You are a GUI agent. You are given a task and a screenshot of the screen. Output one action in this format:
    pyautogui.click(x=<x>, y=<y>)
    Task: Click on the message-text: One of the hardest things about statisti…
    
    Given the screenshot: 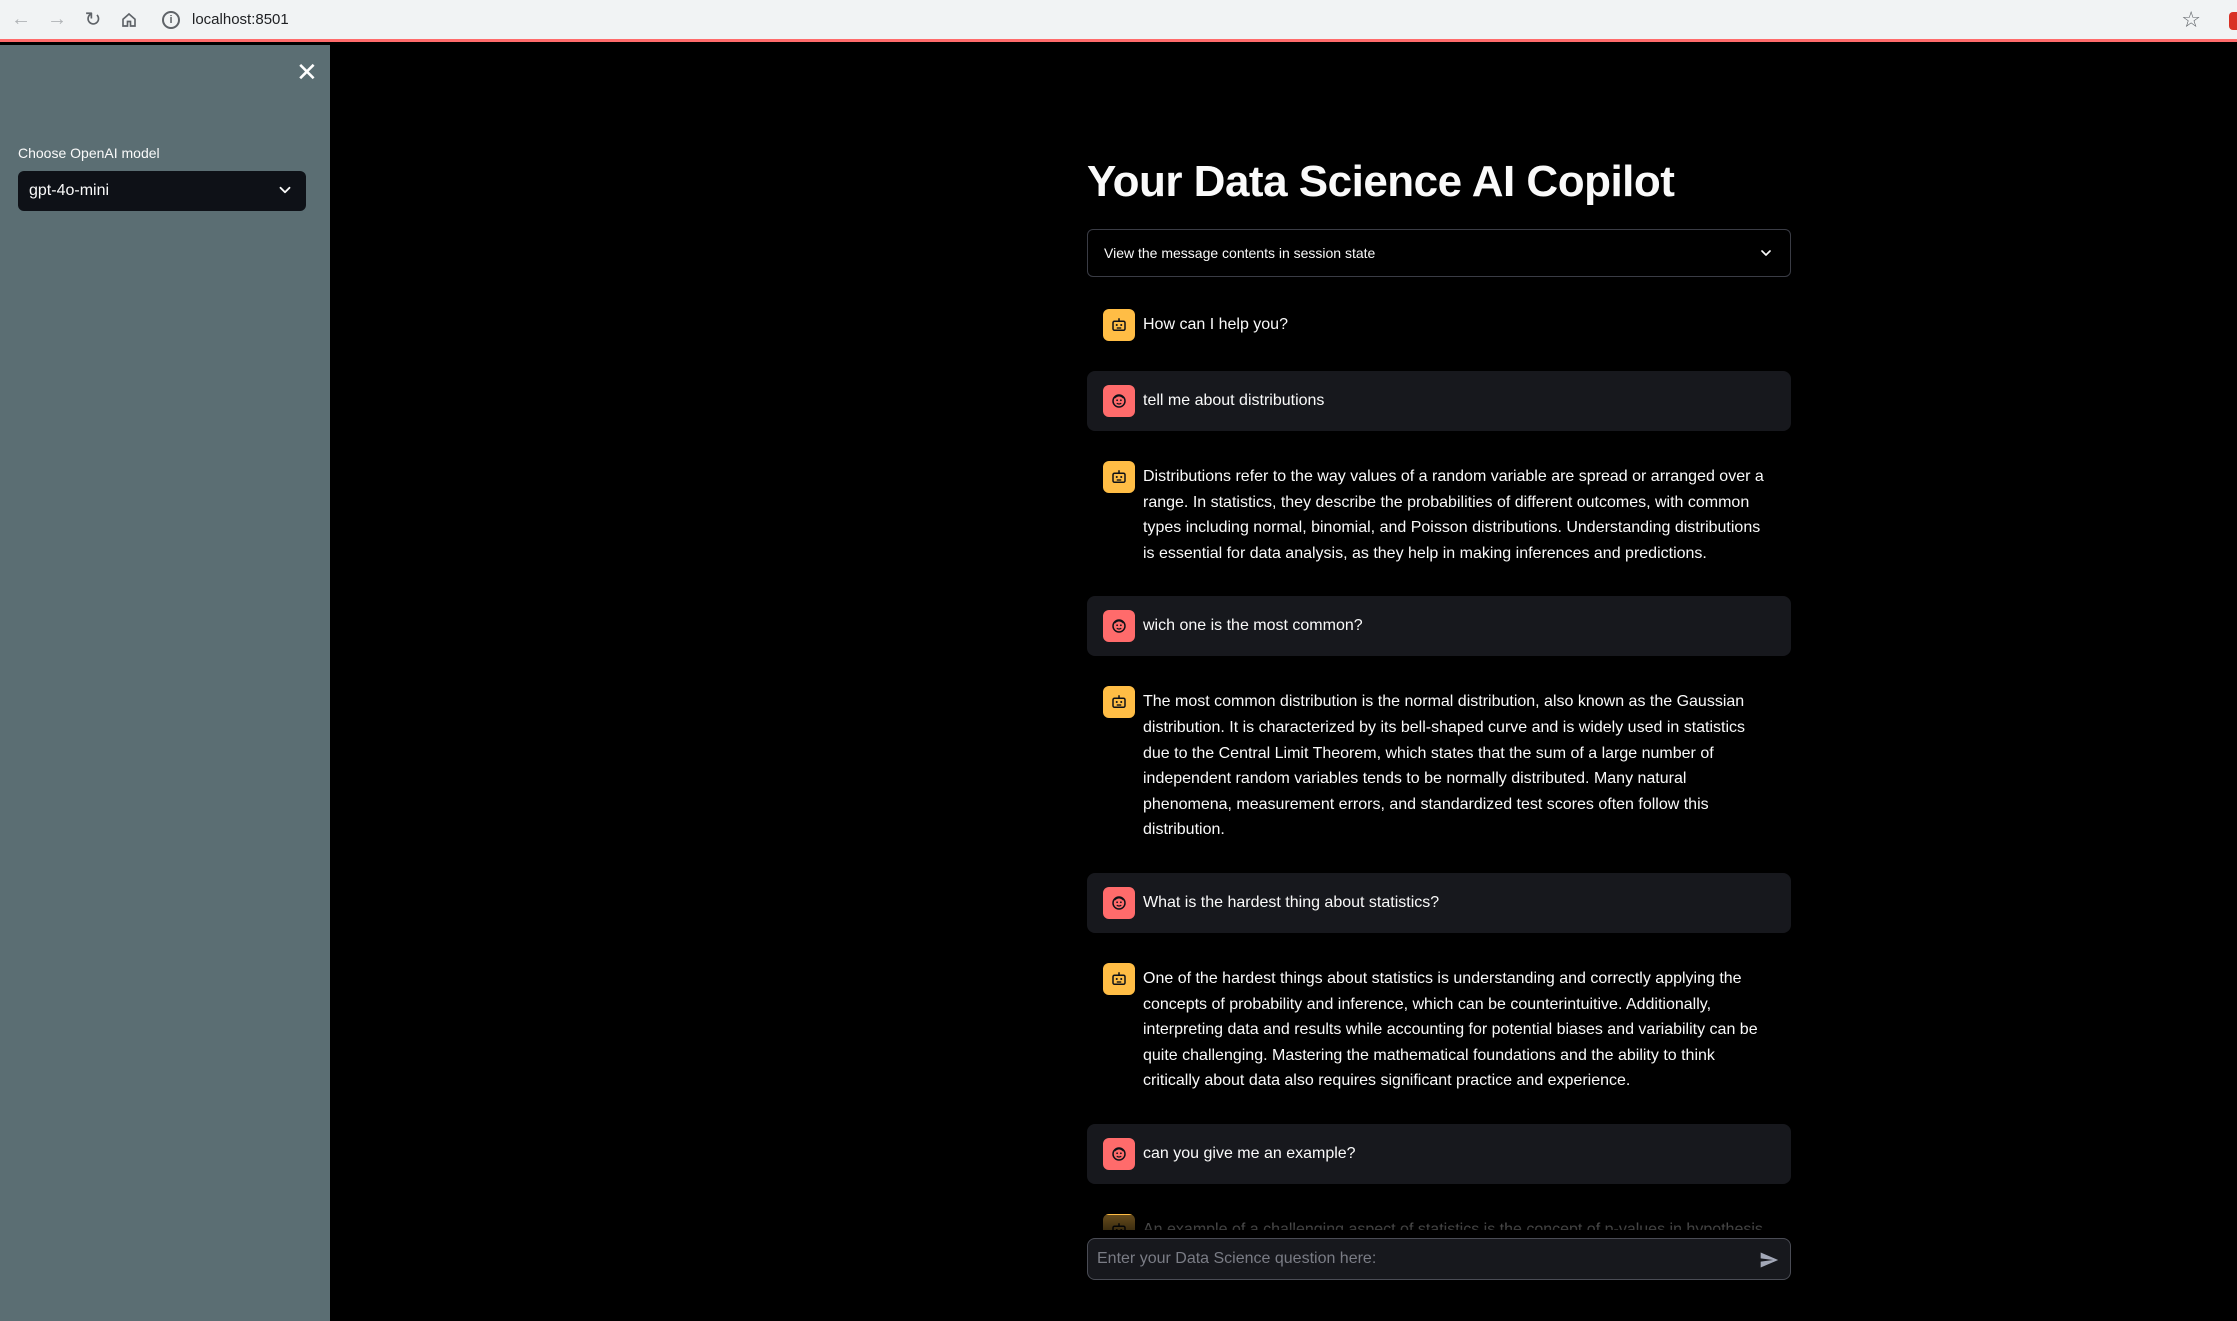 What is the action you would take?
    pyautogui.click(x=1450, y=1029)
    